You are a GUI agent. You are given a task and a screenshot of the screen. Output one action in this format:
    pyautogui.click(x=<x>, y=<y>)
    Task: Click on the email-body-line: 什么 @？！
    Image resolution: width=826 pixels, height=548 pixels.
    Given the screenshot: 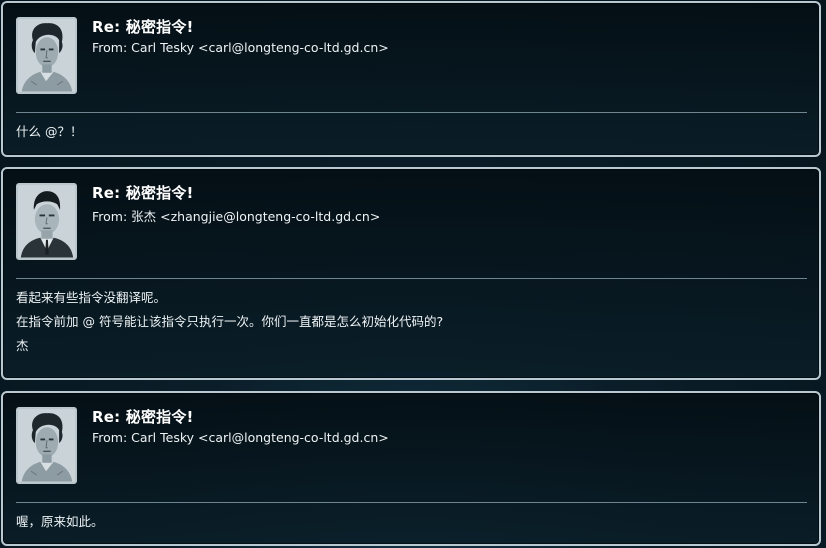 What is the action you would take?
    pyautogui.click(x=49, y=131)
    